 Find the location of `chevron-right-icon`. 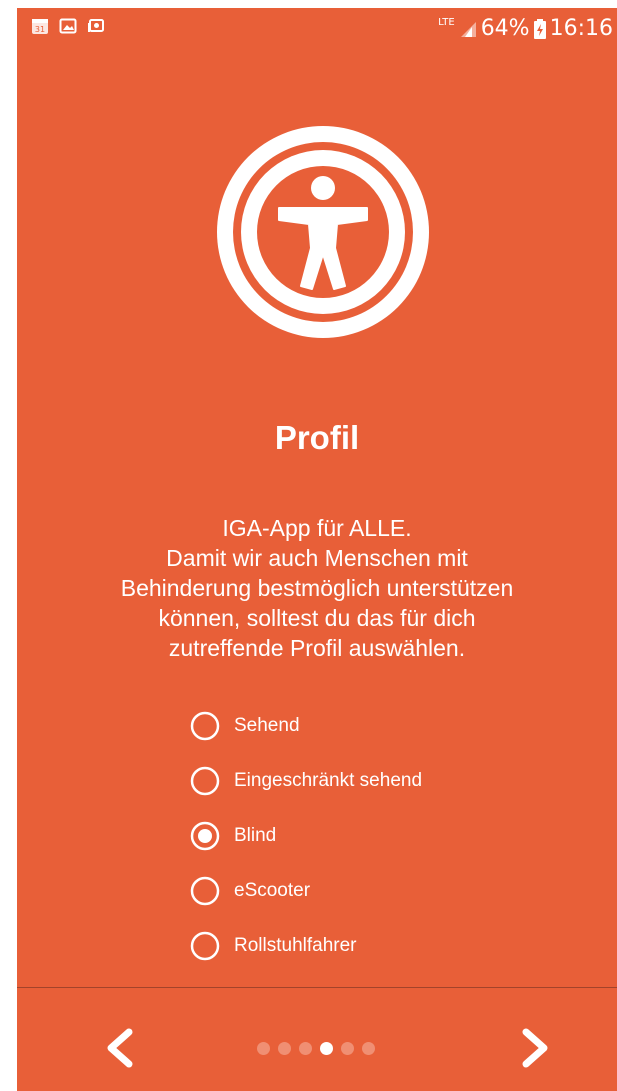

chevron-right-icon is located at coordinates (535, 1048).